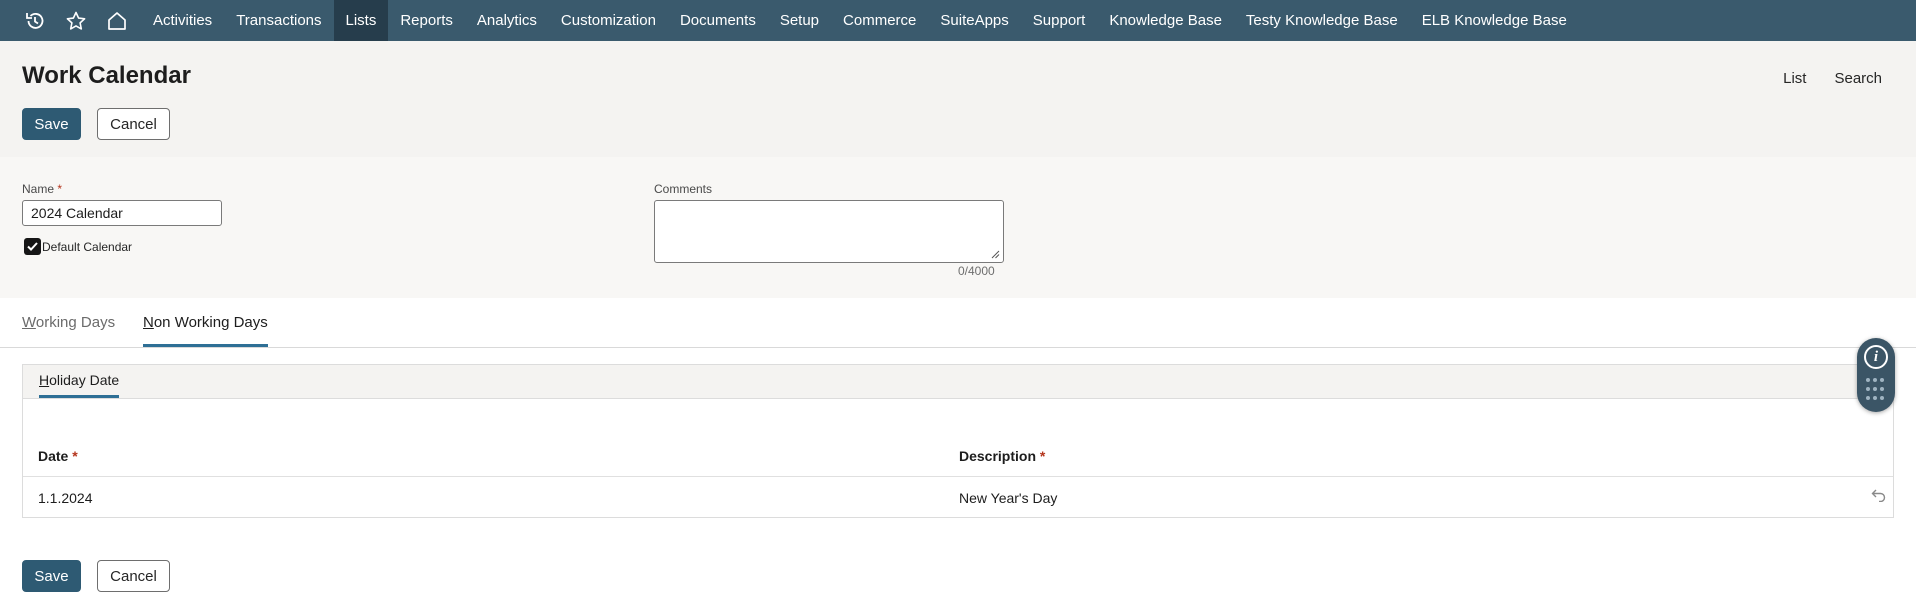 This screenshot has height=612, width=1916. I want to click on nav-item-analytics: Analytics, so click(507, 20).